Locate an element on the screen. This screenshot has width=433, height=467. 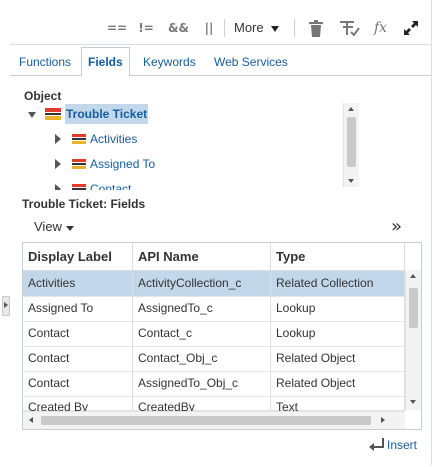
collapse-arrow-icon is located at coordinates (6, 305).